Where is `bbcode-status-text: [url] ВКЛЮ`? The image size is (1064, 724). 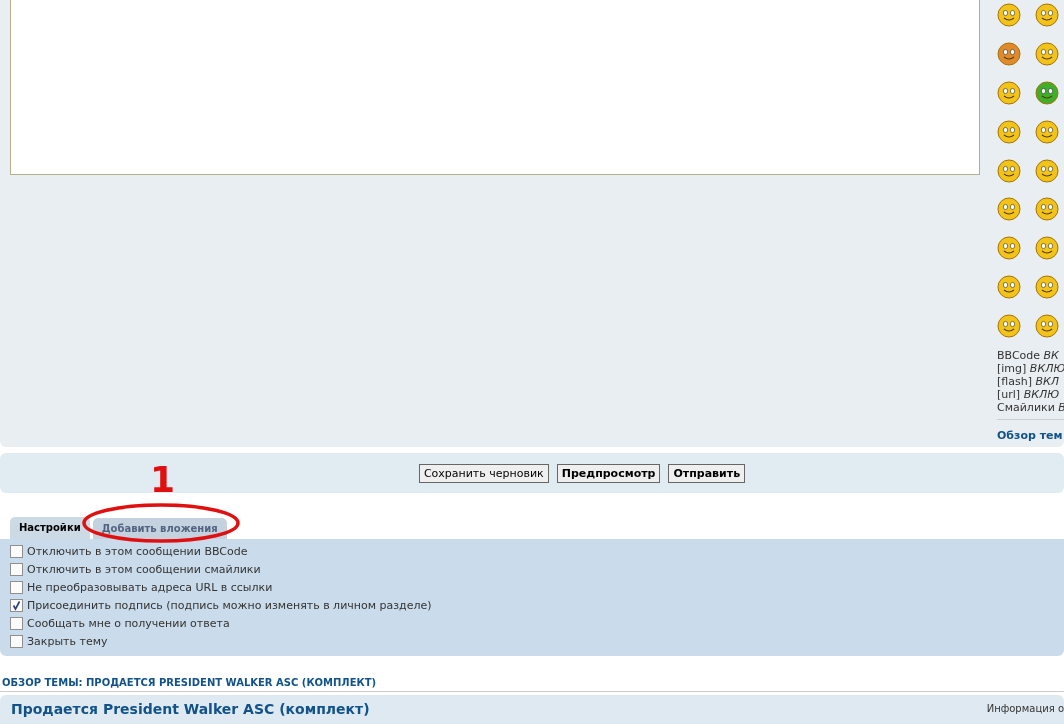
bbcode-status-text: [url] ВКЛЮ is located at coordinates (1029, 394).